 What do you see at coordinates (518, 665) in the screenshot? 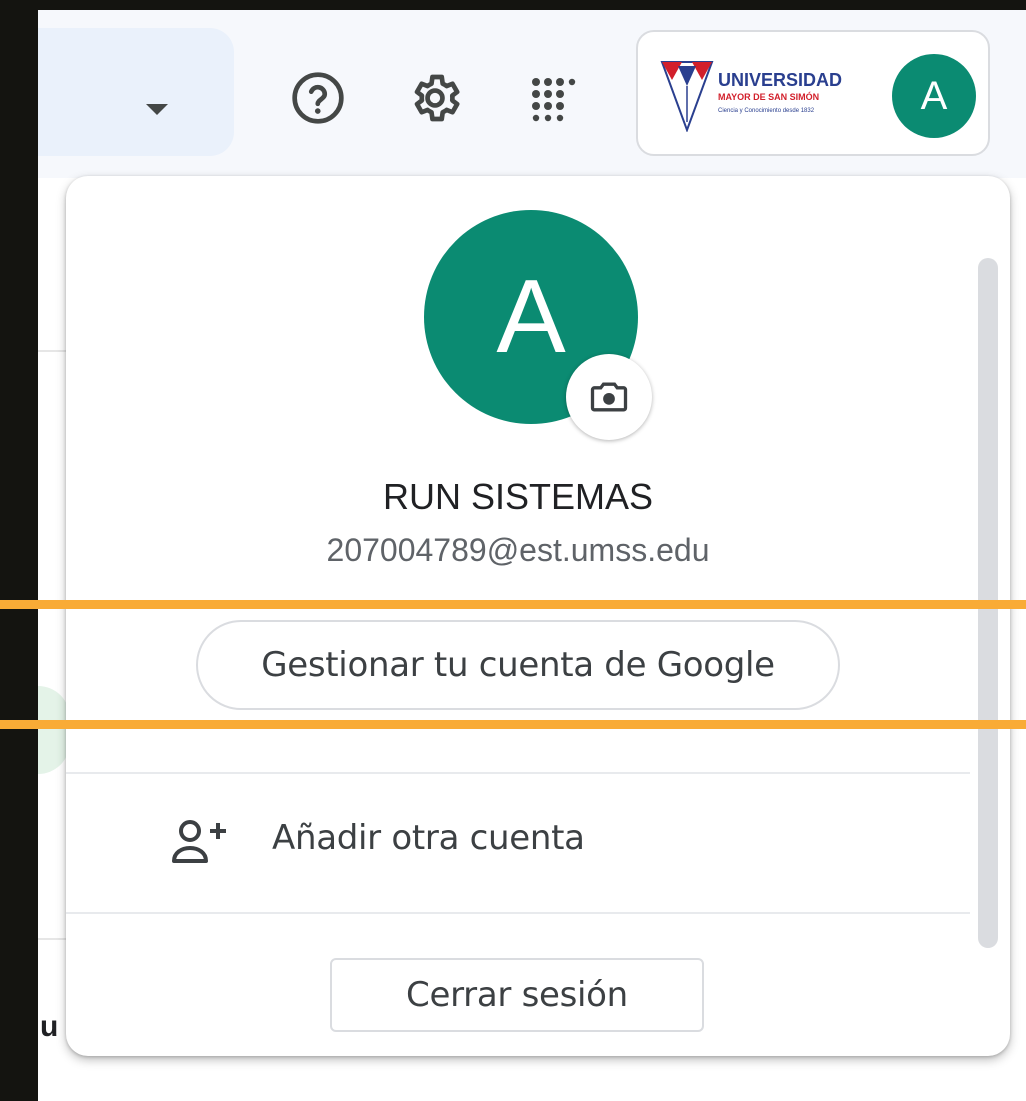
I see `manage-account-button: Gestionar tu cuenta de Google` at bounding box center [518, 665].